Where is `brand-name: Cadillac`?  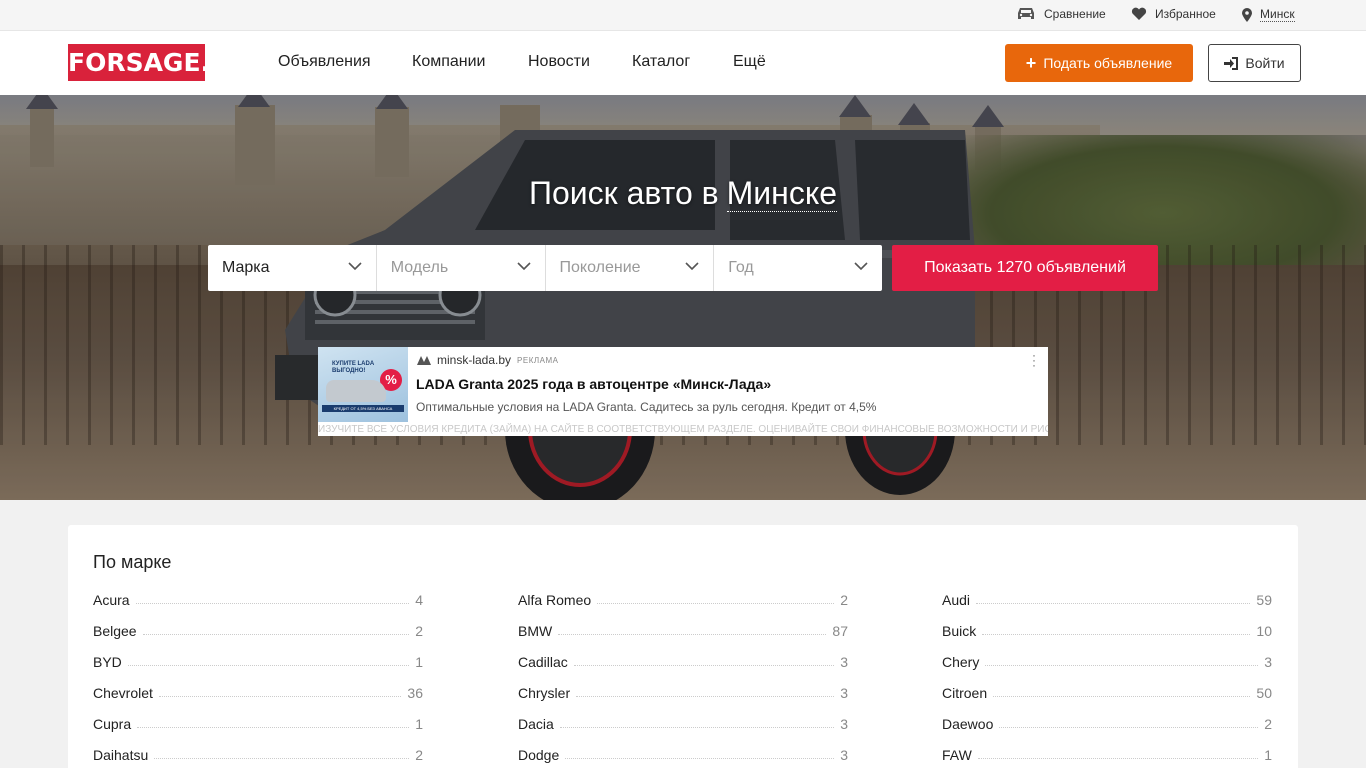 brand-name: Cadillac is located at coordinates (543, 662).